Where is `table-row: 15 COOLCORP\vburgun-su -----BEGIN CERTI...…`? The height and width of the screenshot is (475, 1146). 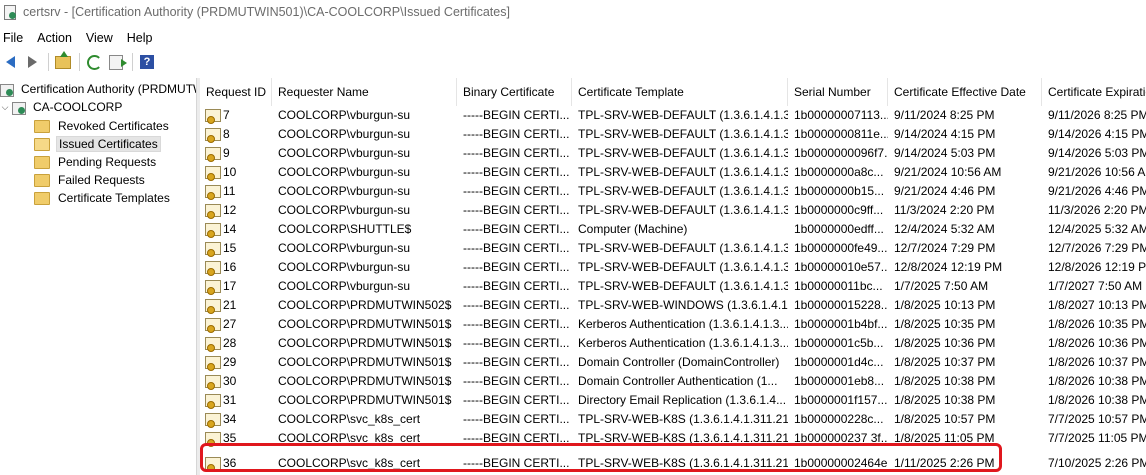 table-row: 15 COOLCORP\vburgun-su -----BEGIN CERTI...… is located at coordinates (673, 248).